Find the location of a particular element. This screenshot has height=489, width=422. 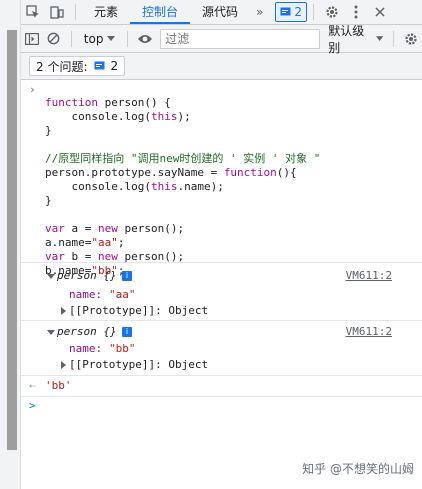

code-line: function person() { is located at coordinates (108, 102).